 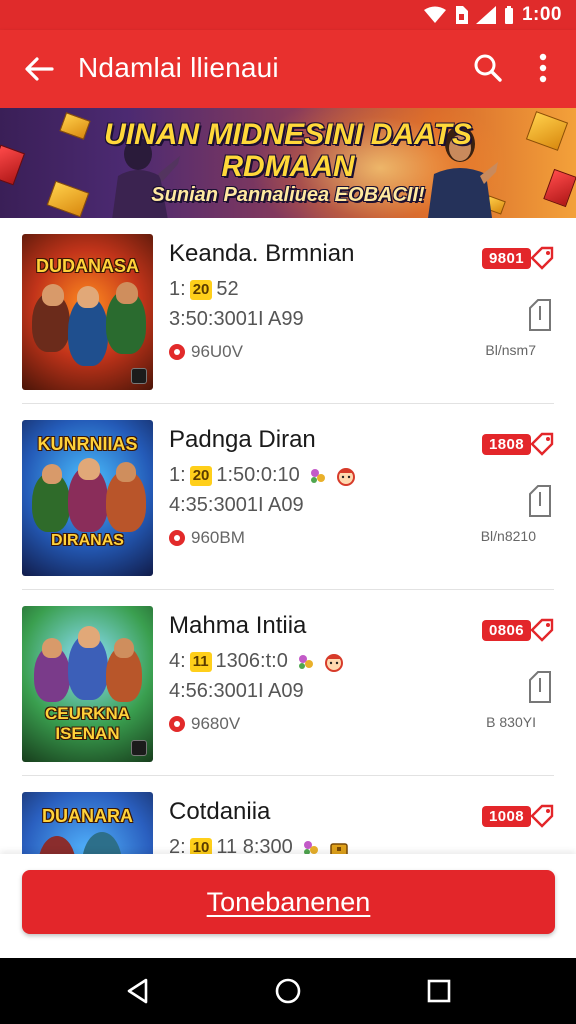 What do you see at coordinates (87, 540) in the screenshot?
I see `thumbnail-subtitle: DIRANAS` at bounding box center [87, 540].